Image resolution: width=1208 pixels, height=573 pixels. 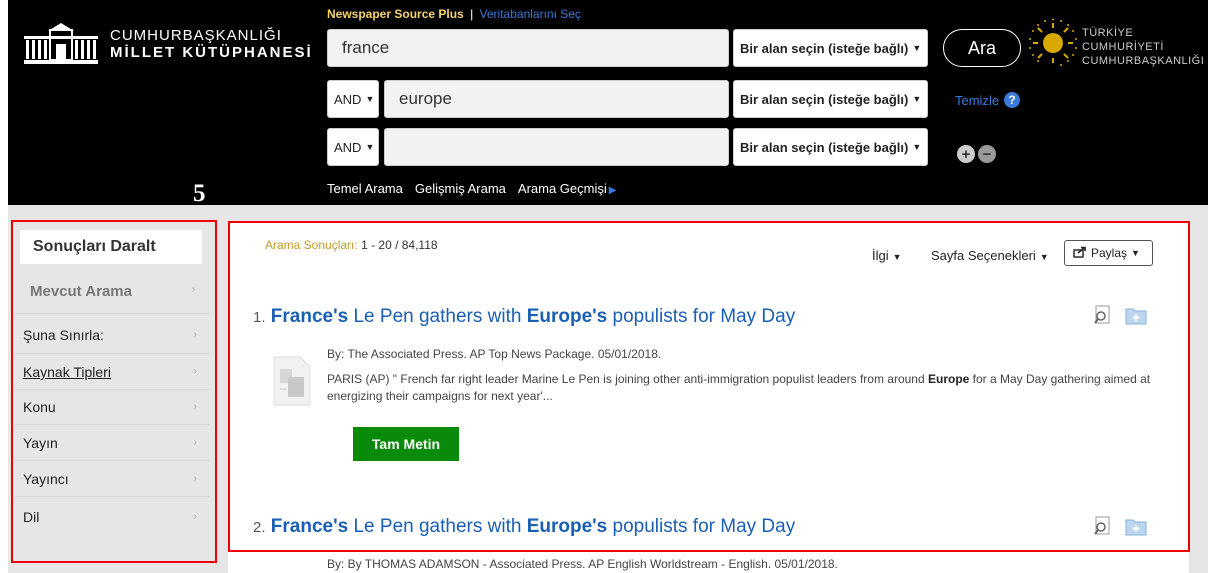 What do you see at coordinates (39, 407) in the screenshot?
I see `sidebar-item-label: Konu` at bounding box center [39, 407].